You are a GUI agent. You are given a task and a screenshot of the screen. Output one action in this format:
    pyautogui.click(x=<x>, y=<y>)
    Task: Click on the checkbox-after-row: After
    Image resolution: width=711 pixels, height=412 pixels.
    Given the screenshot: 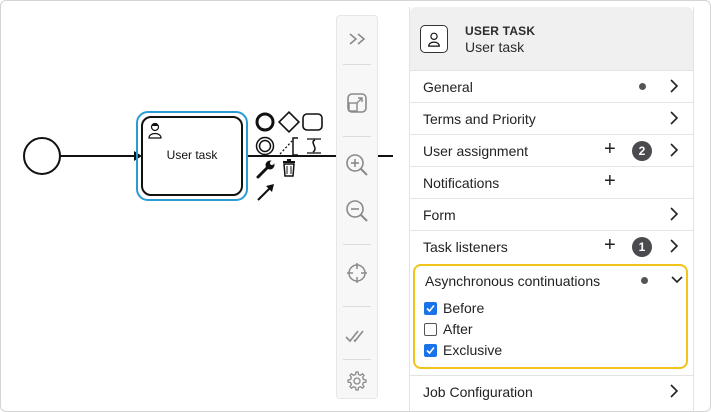 What is the action you would take?
    pyautogui.click(x=448, y=329)
    